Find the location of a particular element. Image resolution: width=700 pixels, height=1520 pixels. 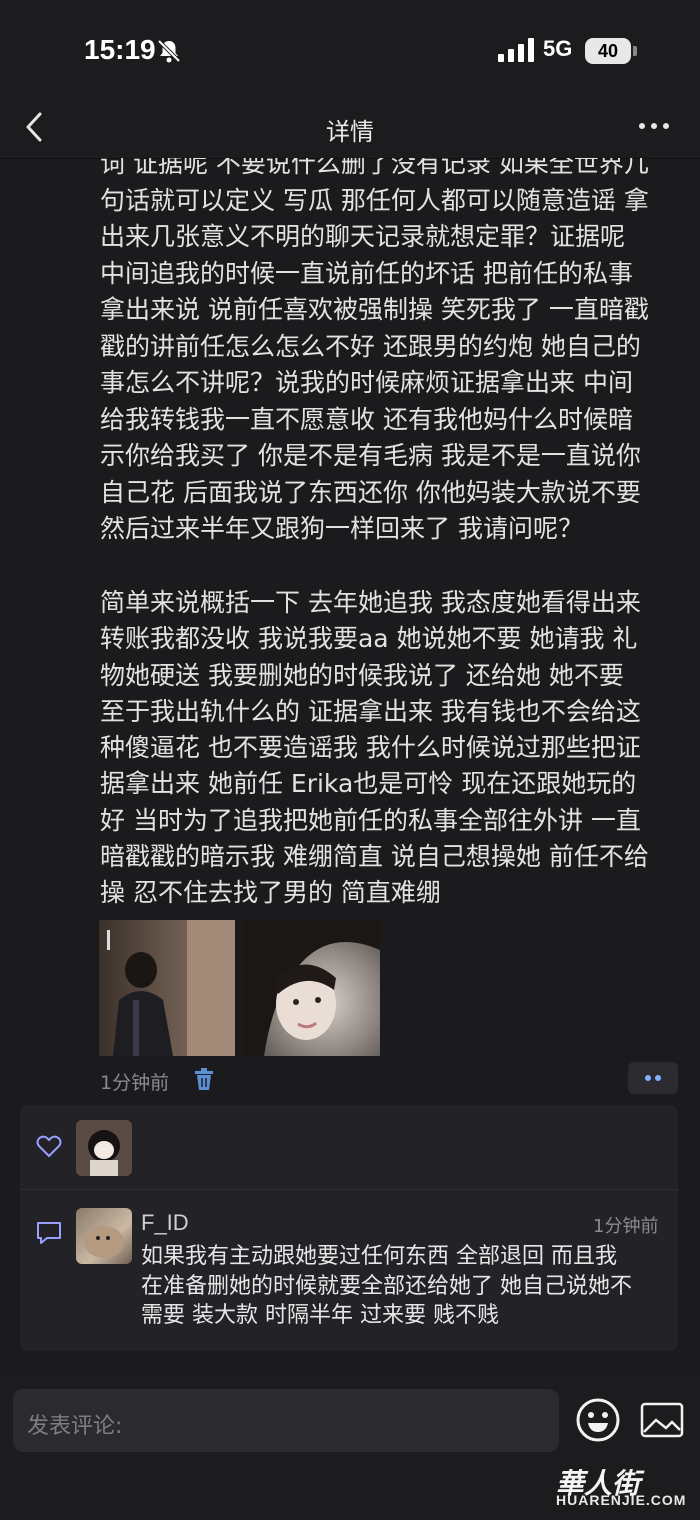

emoji-icon is located at coordinates (598, 1420).